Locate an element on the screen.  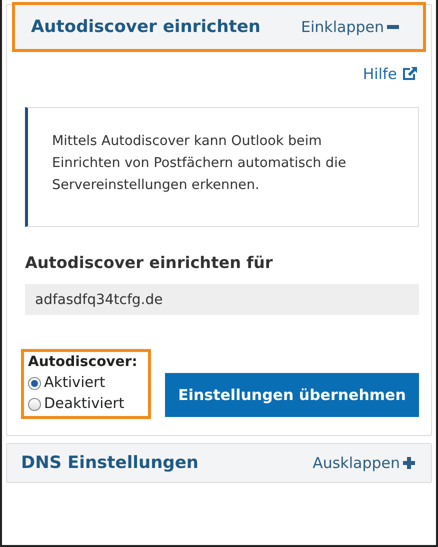
plus-icon is located at coordinates (409, 463).